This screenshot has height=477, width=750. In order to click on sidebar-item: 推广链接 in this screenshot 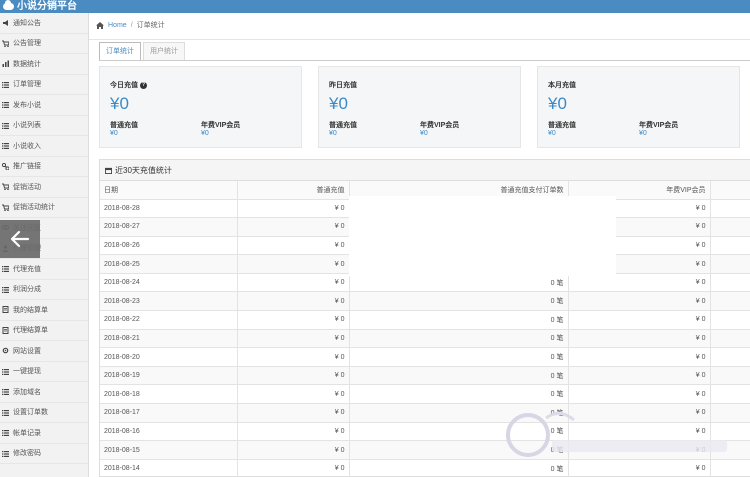, I will do `click(44, 167)`.